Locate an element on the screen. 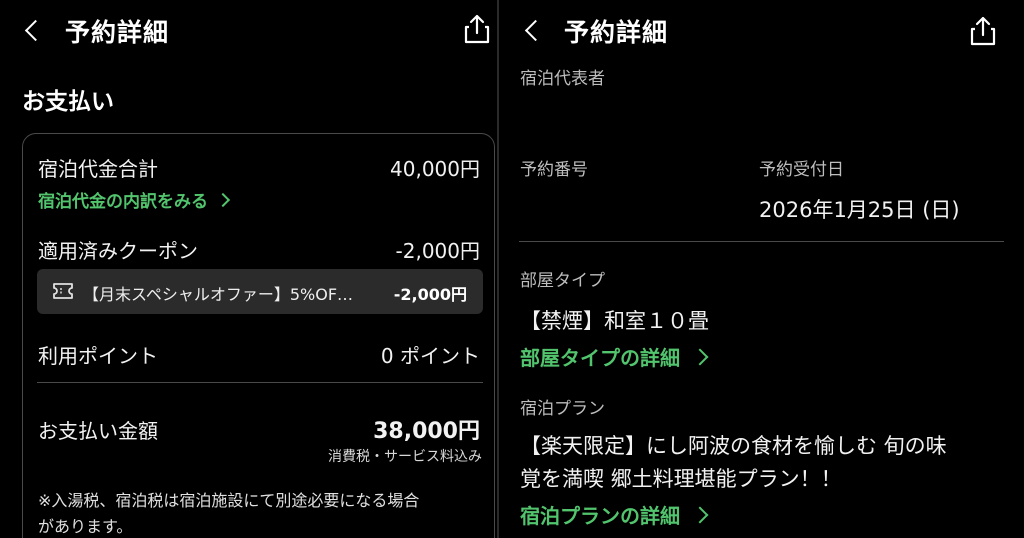 The width and height of the screenshot is (1024, 538). payment-amount-value: 38,000円 is located at coordinates (426, 431).